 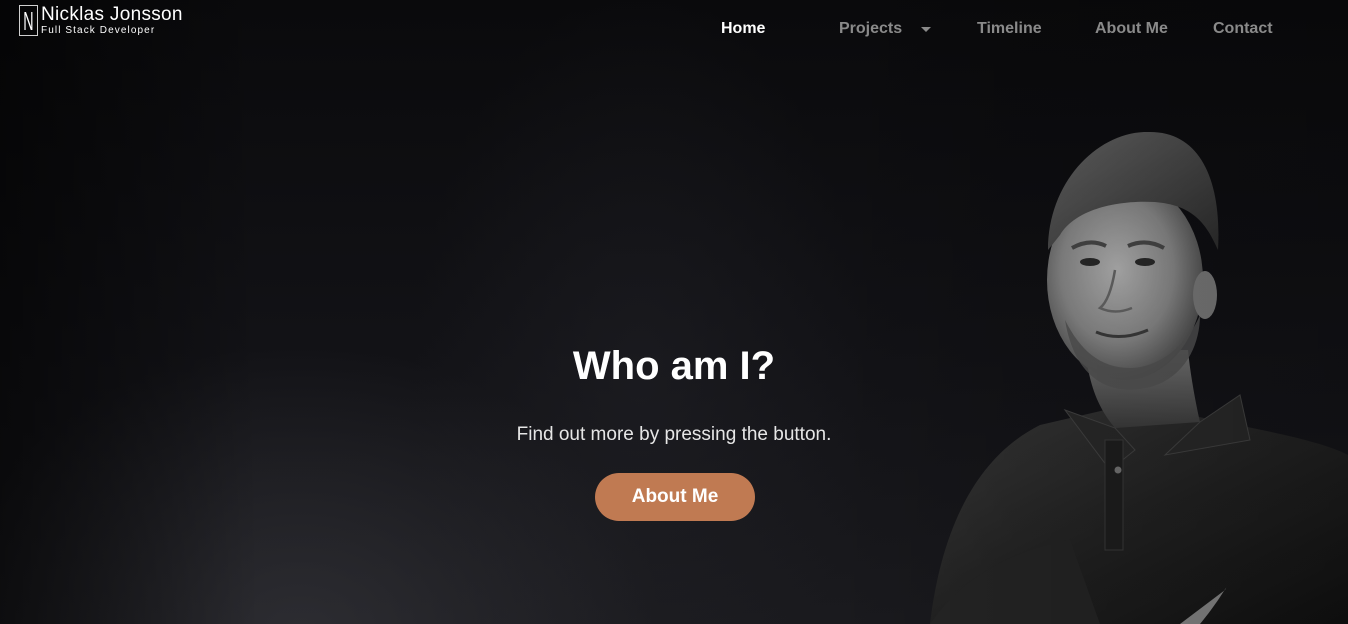 What do you see at coordinates (743, 29) in the screenshot?
I see `nav-item-home: Home` at bounding box center [743, 29].